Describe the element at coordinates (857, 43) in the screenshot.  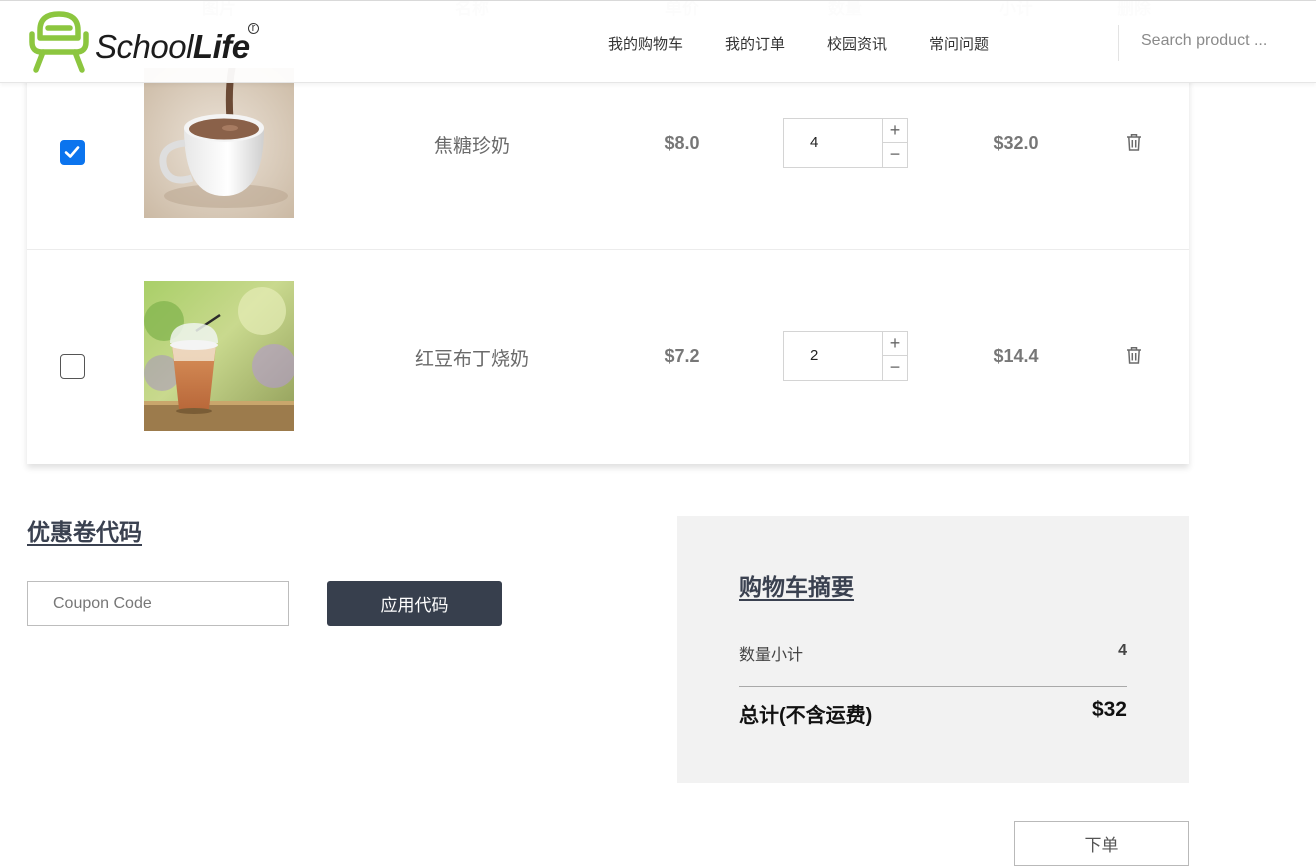
I see `nav-campus-news: 校园资讯` at that location.